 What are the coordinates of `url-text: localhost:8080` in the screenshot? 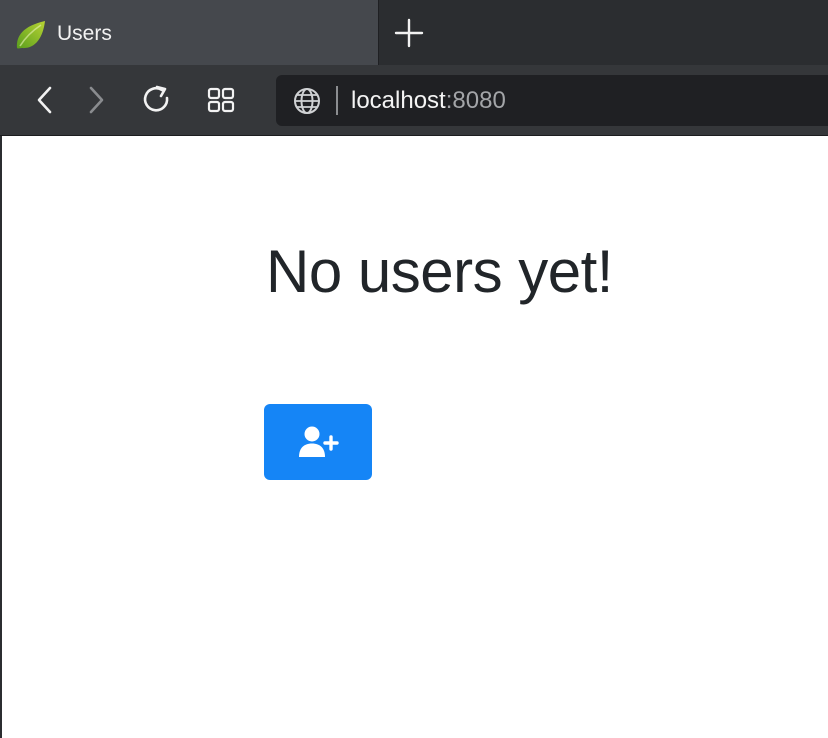 It's located at (428, 101).